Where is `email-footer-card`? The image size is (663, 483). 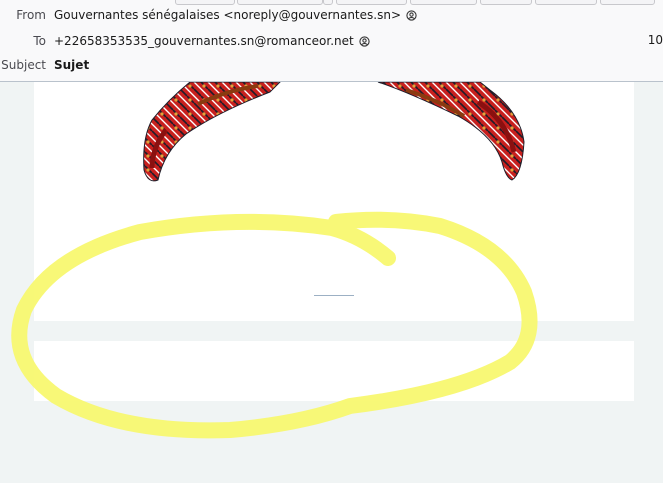
email-footer-card is located at coordinates (334, 371).